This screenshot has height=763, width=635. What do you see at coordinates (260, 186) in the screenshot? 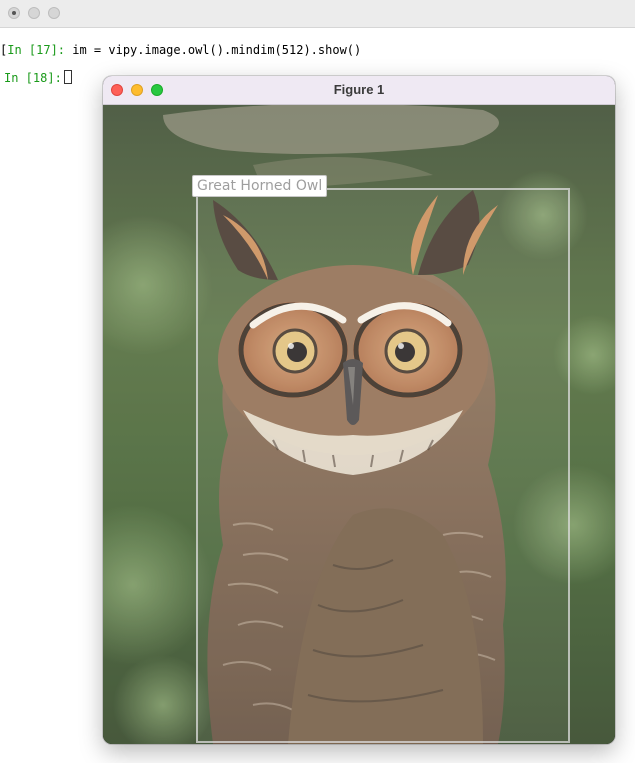
I see `bounding-box-label: Great Horned Owl` at bounding box center [260, 186].